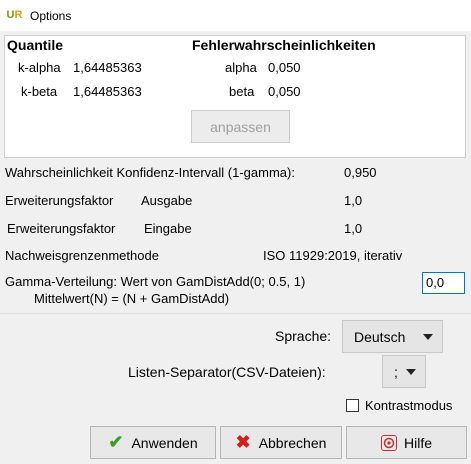 This screenshot has width=471, height=464. Describe the element at coordinates (116, 442) in the screenshot. I see `checkmark-icon: ✔` at that location.